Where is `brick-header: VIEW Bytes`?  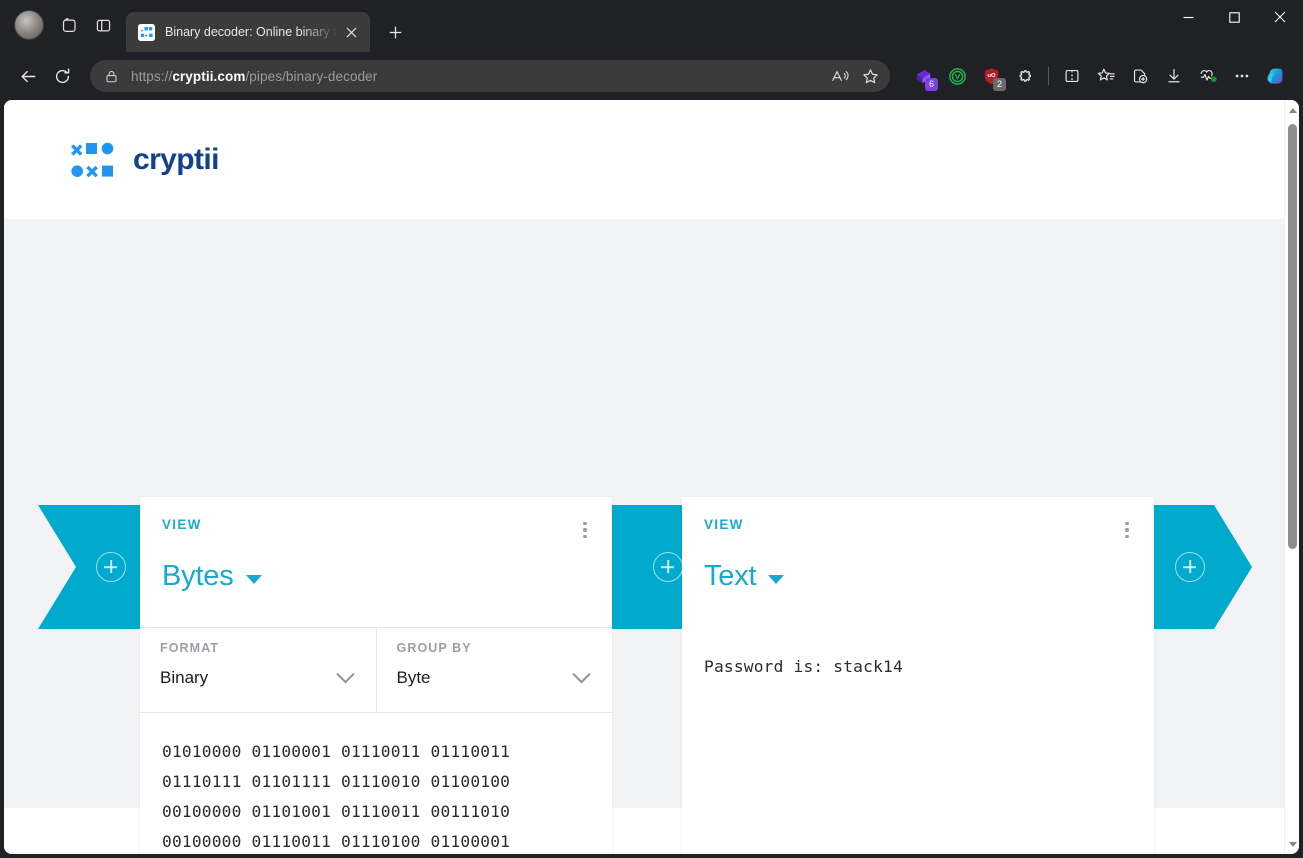 brick-header: VIEW Bytes is located at coordinates (376, 562).